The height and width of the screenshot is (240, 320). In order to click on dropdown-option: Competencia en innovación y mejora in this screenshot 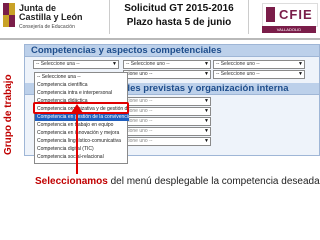, I will do `click(82, 133)`.